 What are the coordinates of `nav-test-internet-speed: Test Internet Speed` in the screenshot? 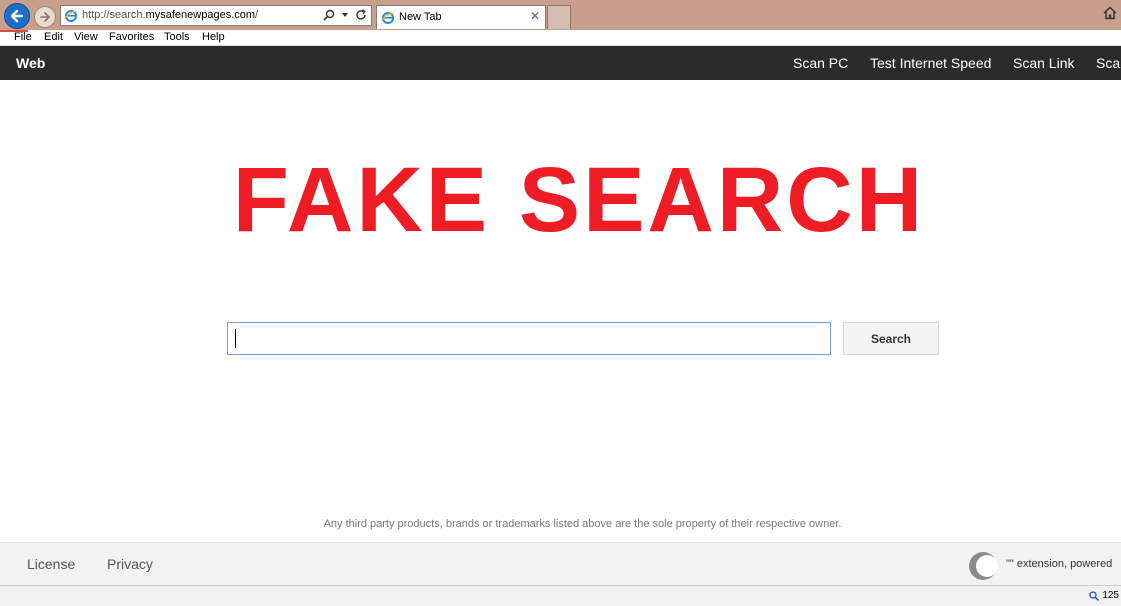 It's located at (930, 63).